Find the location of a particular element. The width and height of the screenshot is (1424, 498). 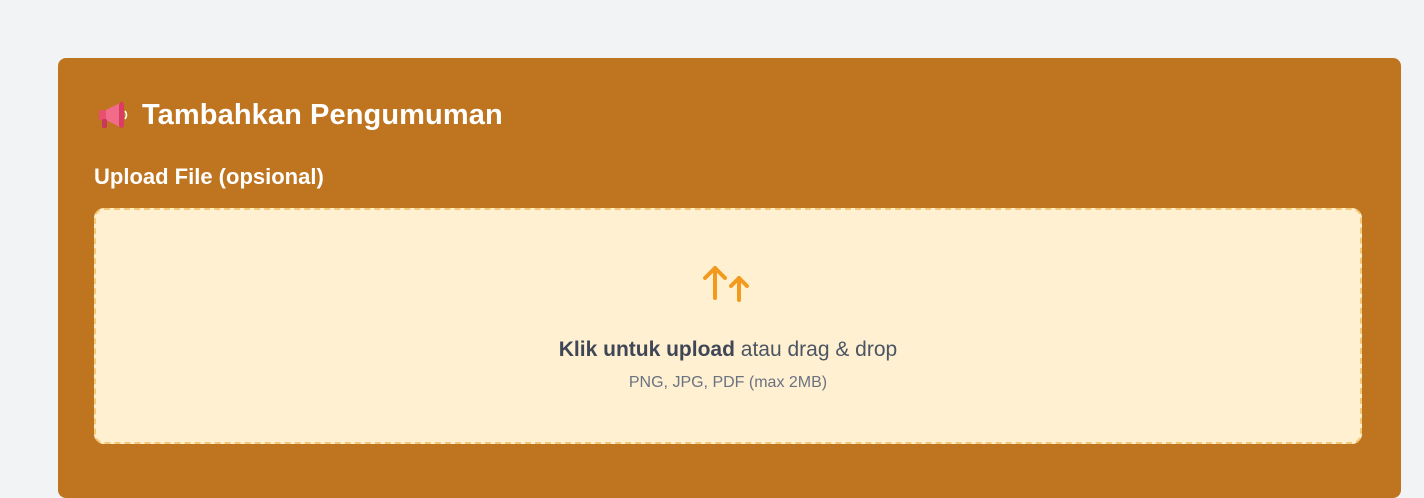

upload-field-label: Upload File (opsional) is located at coordinates (209, 176).